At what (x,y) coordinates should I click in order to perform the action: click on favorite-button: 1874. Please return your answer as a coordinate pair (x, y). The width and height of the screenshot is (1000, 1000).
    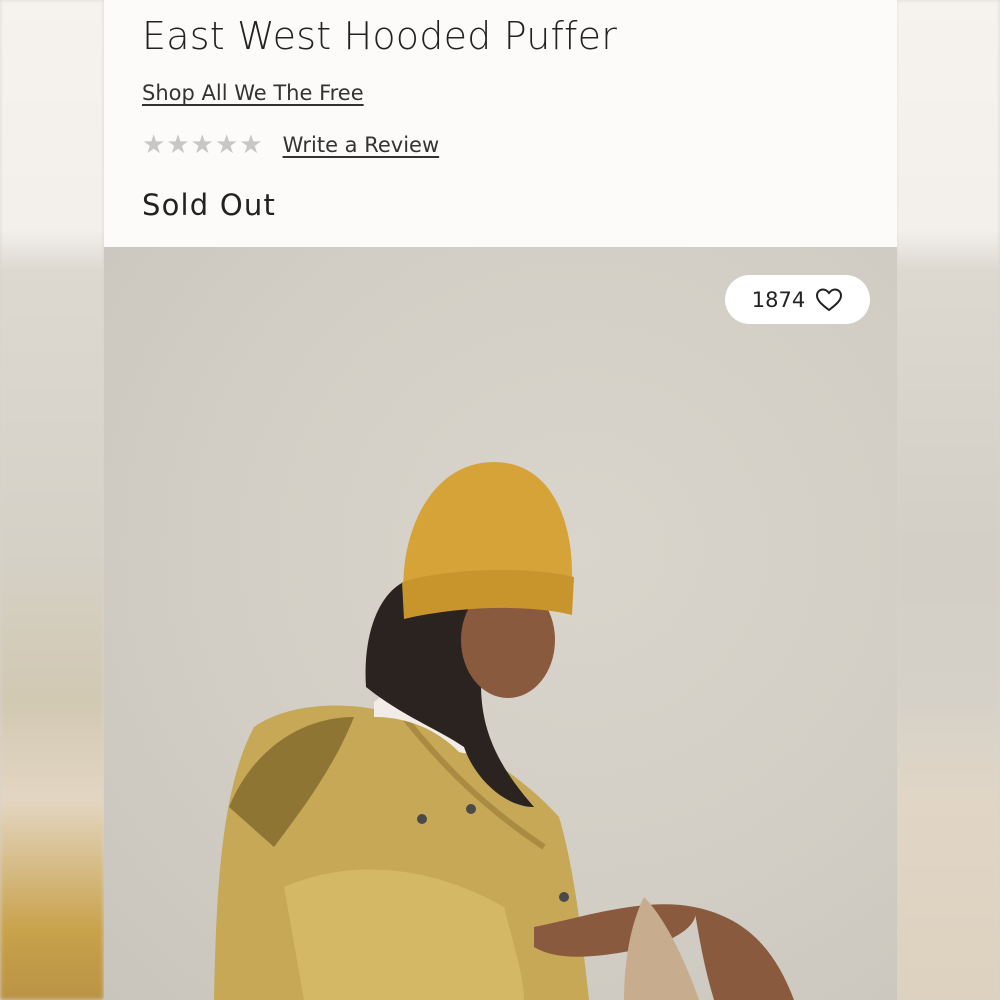
    Looking at the image, I should click on (797, 299).